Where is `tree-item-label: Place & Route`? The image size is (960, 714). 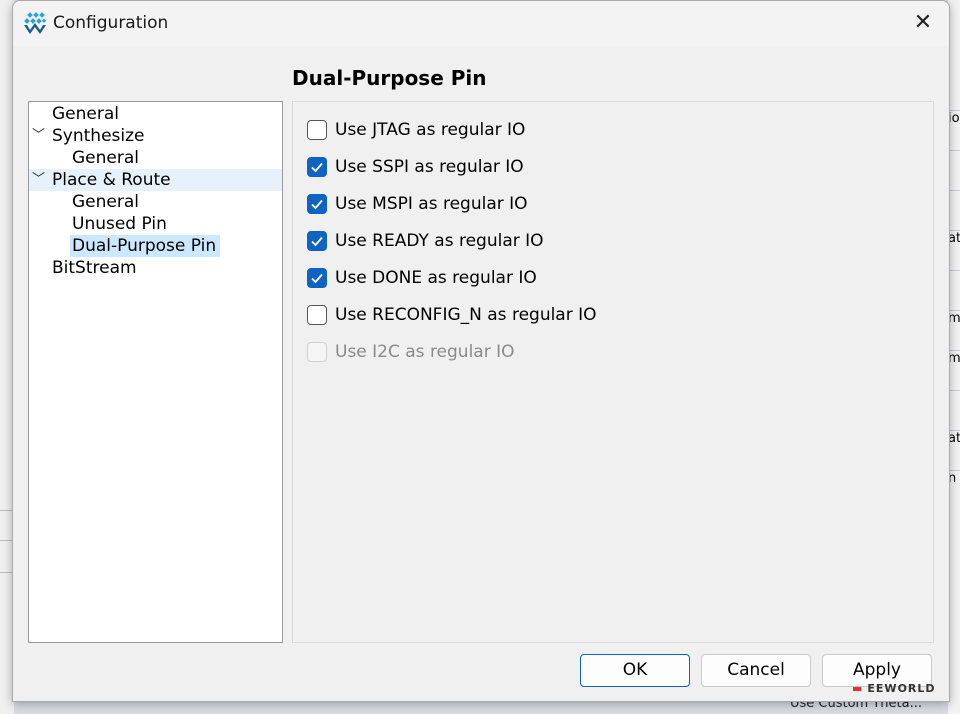
tree-item-label: Place & Route is located at coordinates (111, 180).